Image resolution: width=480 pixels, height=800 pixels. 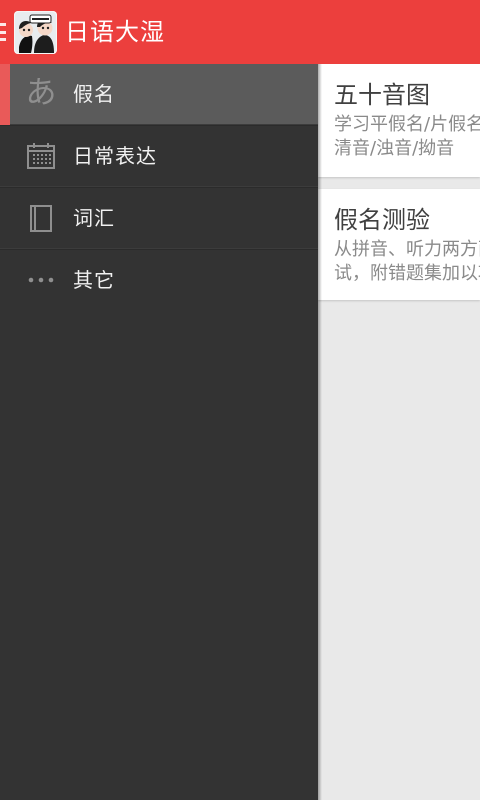 What do you see at coordinates (159, 280) in the screenshot?
I see `drawer-item-other: 其它` at bounding box center [159, 280].